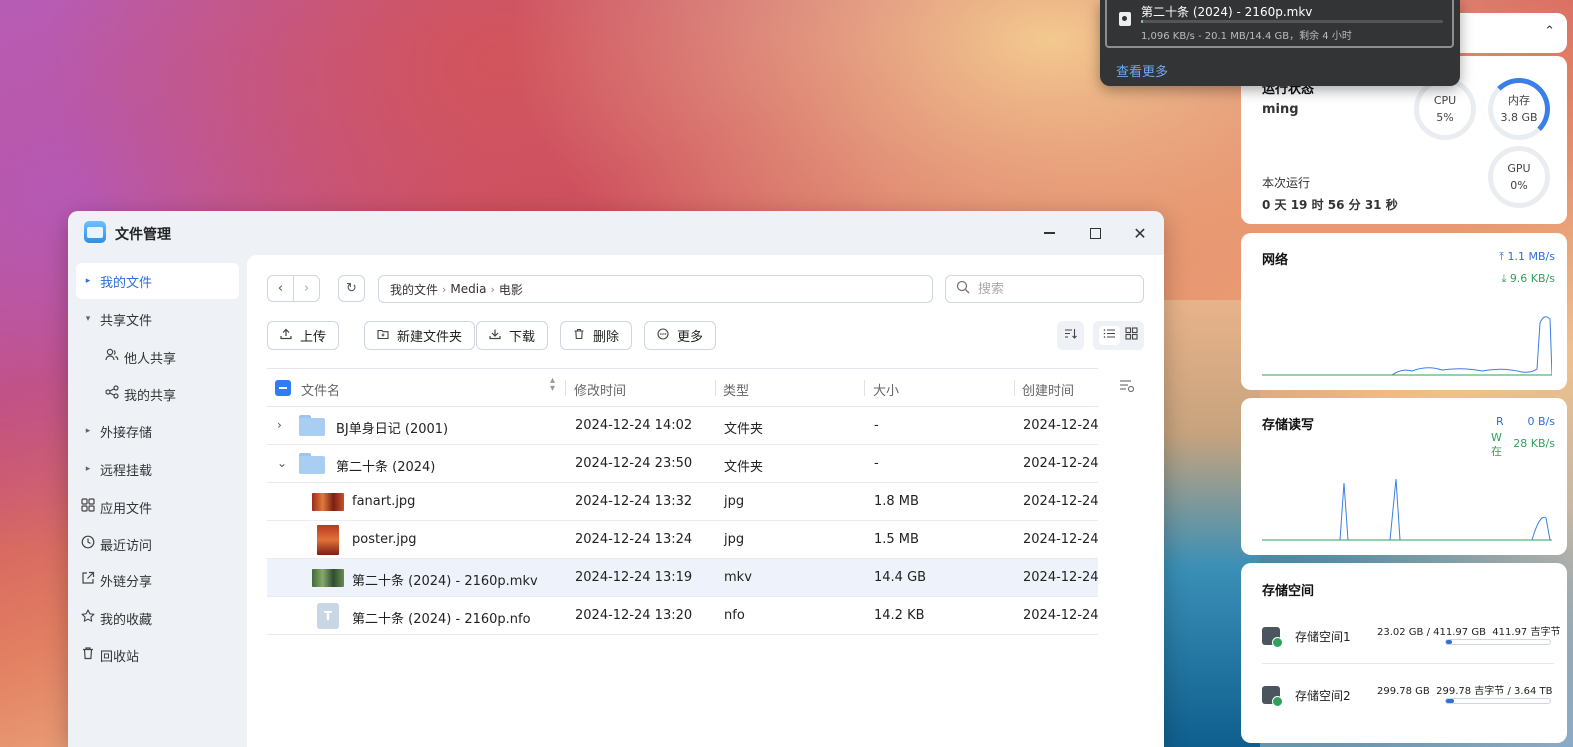 Image resolution: width=1573 pixels, height=747 pixels. Describe the element at coordinates (126, 283) in the screenshot. I see `sidebar-item-label: 我的文件` at that location.